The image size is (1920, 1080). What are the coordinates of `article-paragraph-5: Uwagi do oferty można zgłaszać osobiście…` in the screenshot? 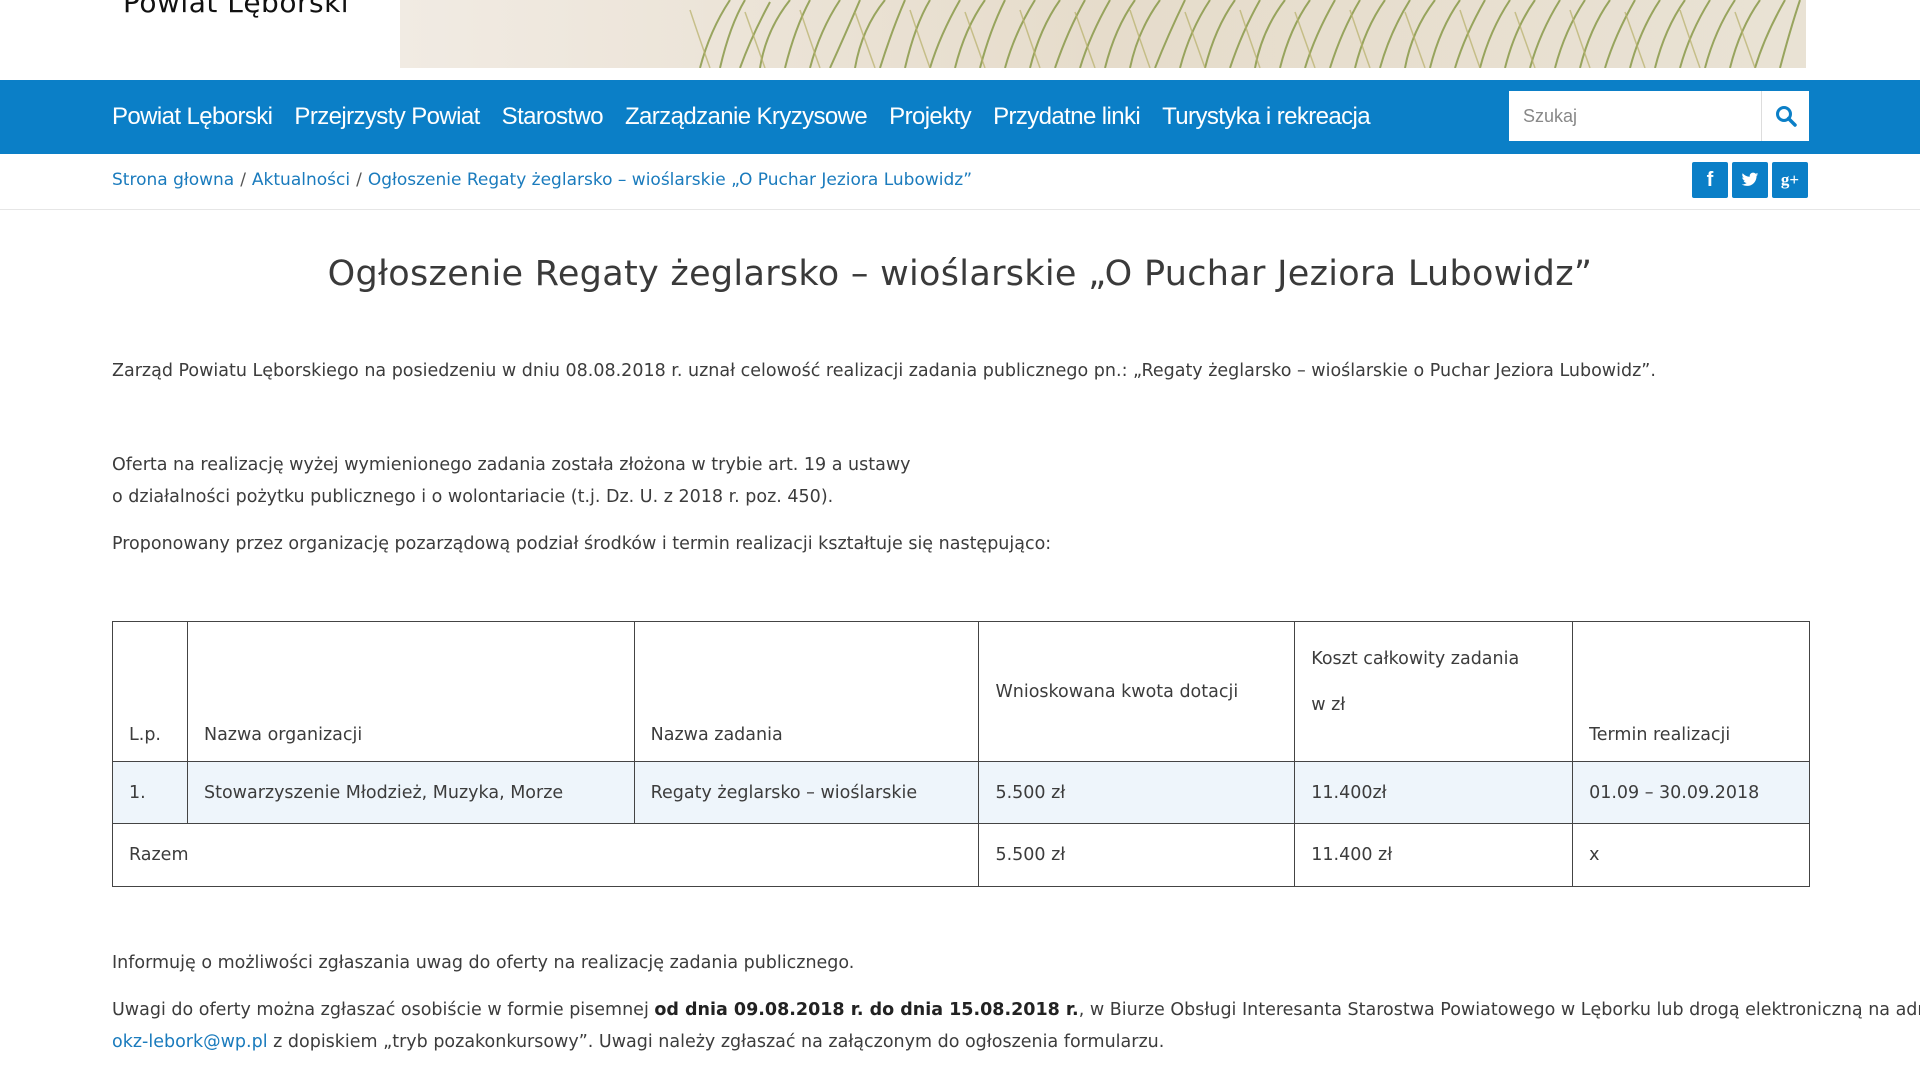 It's located at (1016, 1010).